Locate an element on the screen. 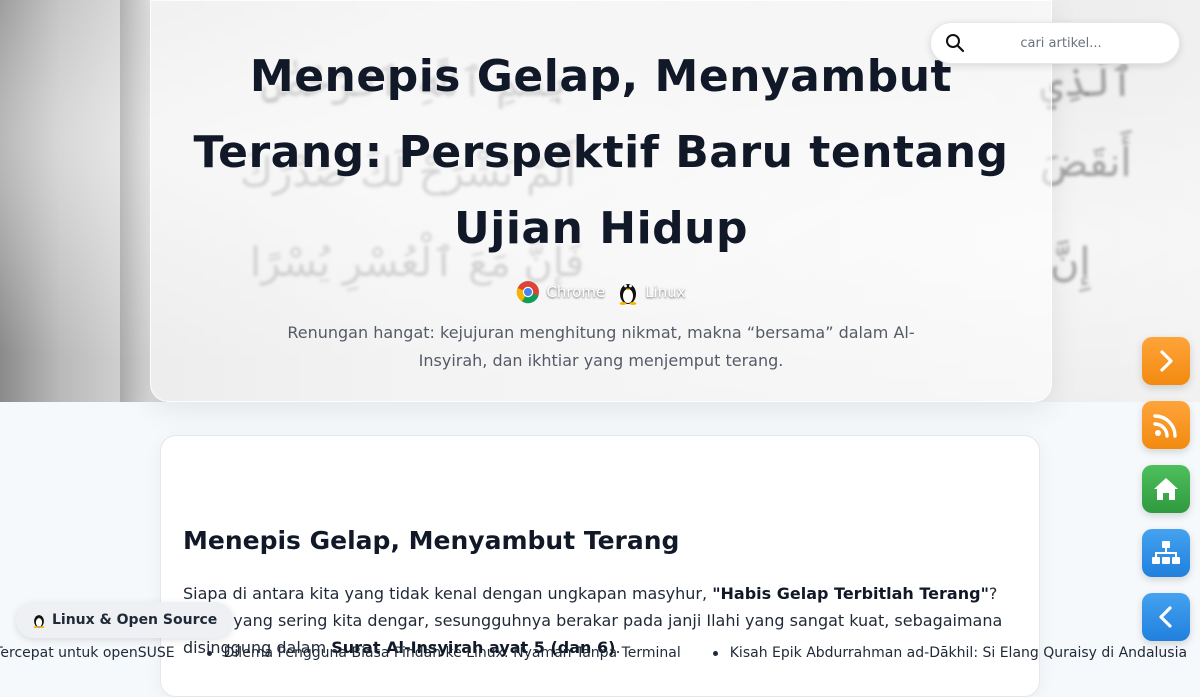 The image size is (1200, 697). home-button is located at coordinates (1166, 489).